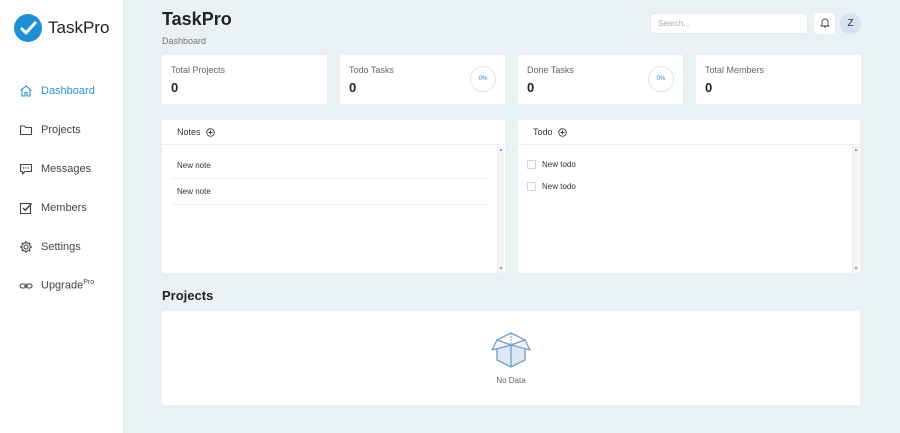 This screenshot has height=433, width=900. What do you see at coordinates (26, 130) in the screenshot?
I see `folder-icon` at bounding box center [26, 130].